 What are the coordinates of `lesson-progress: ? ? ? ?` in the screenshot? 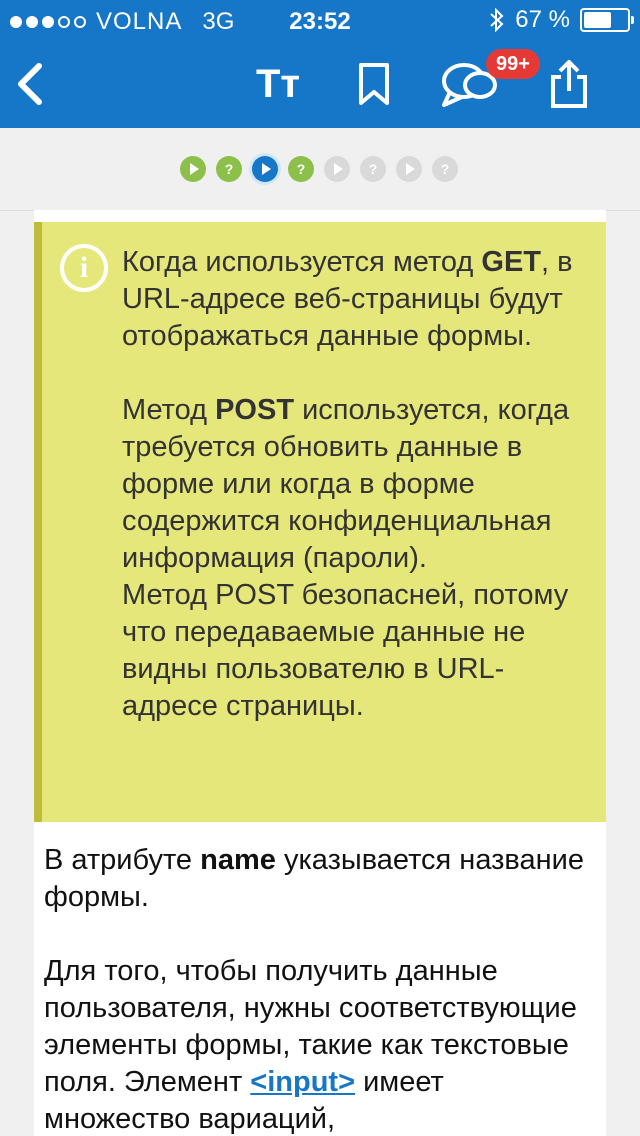 It's located at (320, 169).